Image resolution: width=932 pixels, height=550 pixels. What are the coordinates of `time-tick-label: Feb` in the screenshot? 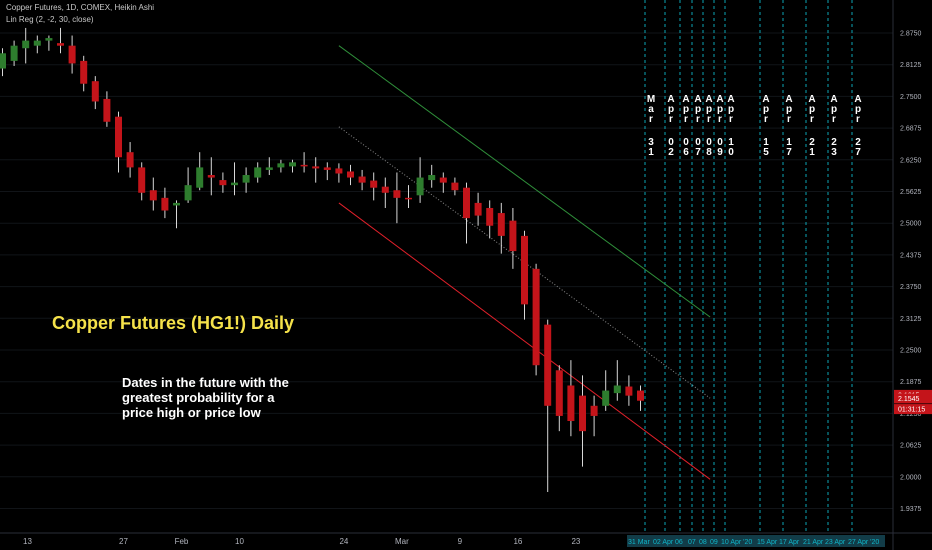 It's located at (182, 541).